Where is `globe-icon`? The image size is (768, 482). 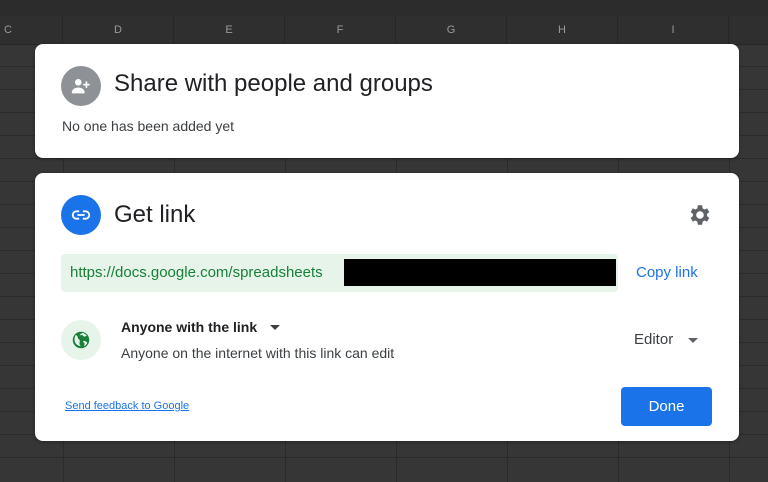 globe-icon is located at coordinates (81, 340).